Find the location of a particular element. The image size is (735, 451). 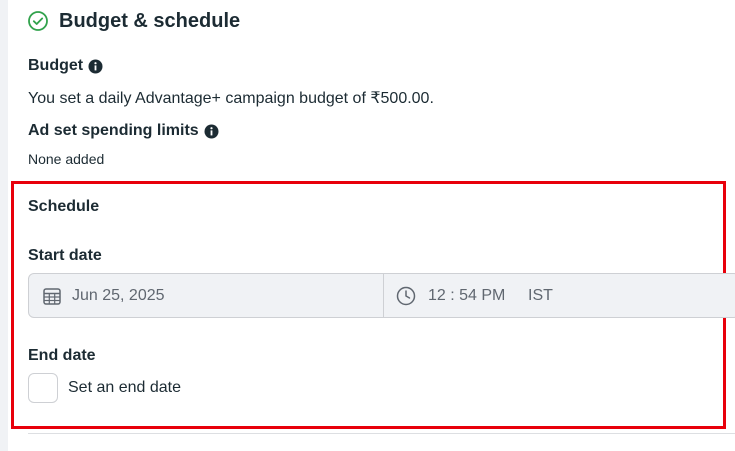

start-time-value: 12 : 54 PM is located at coordinates (467, 295).